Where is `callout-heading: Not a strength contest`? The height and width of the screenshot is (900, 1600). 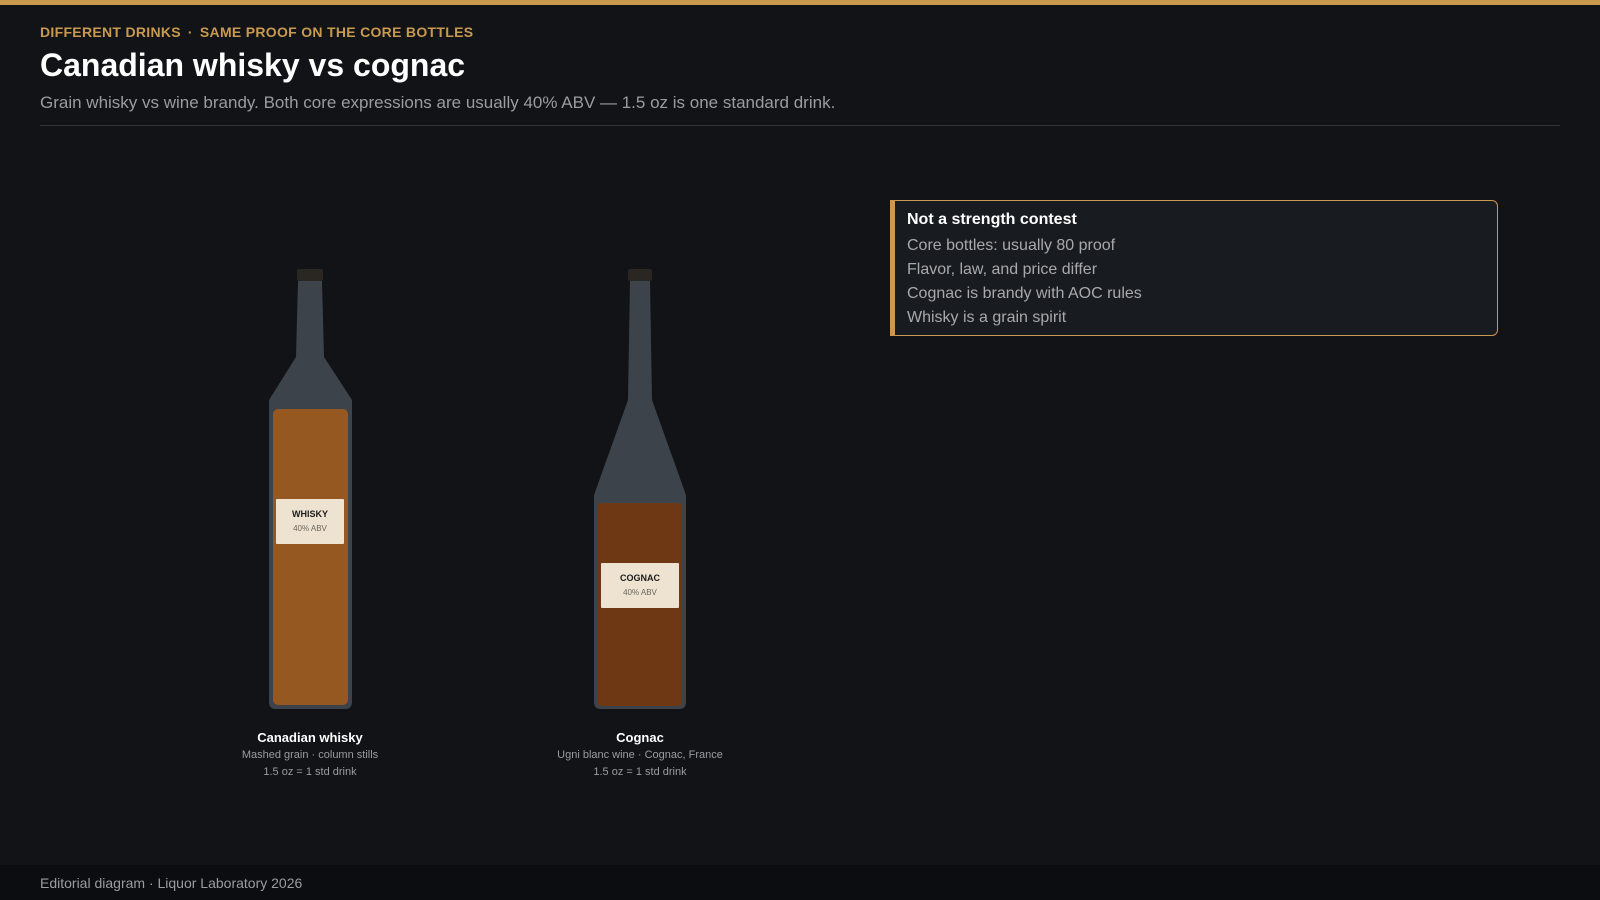 callout-heading: Not a strength contest is located at coordinates (992, 219).